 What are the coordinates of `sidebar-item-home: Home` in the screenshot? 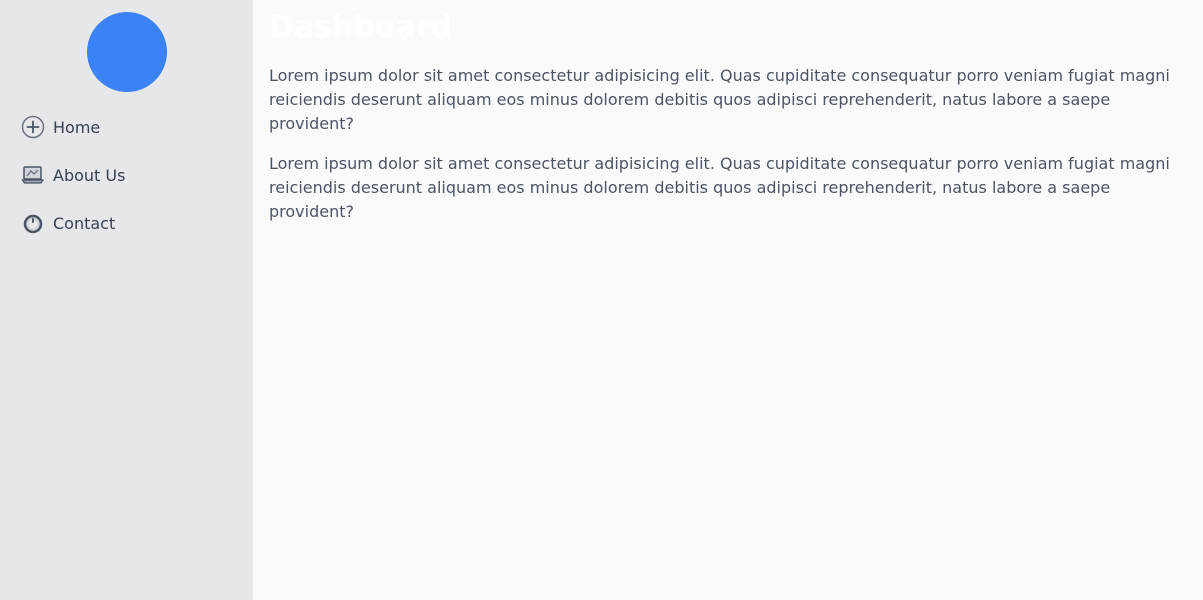 It's located at (137, 127).